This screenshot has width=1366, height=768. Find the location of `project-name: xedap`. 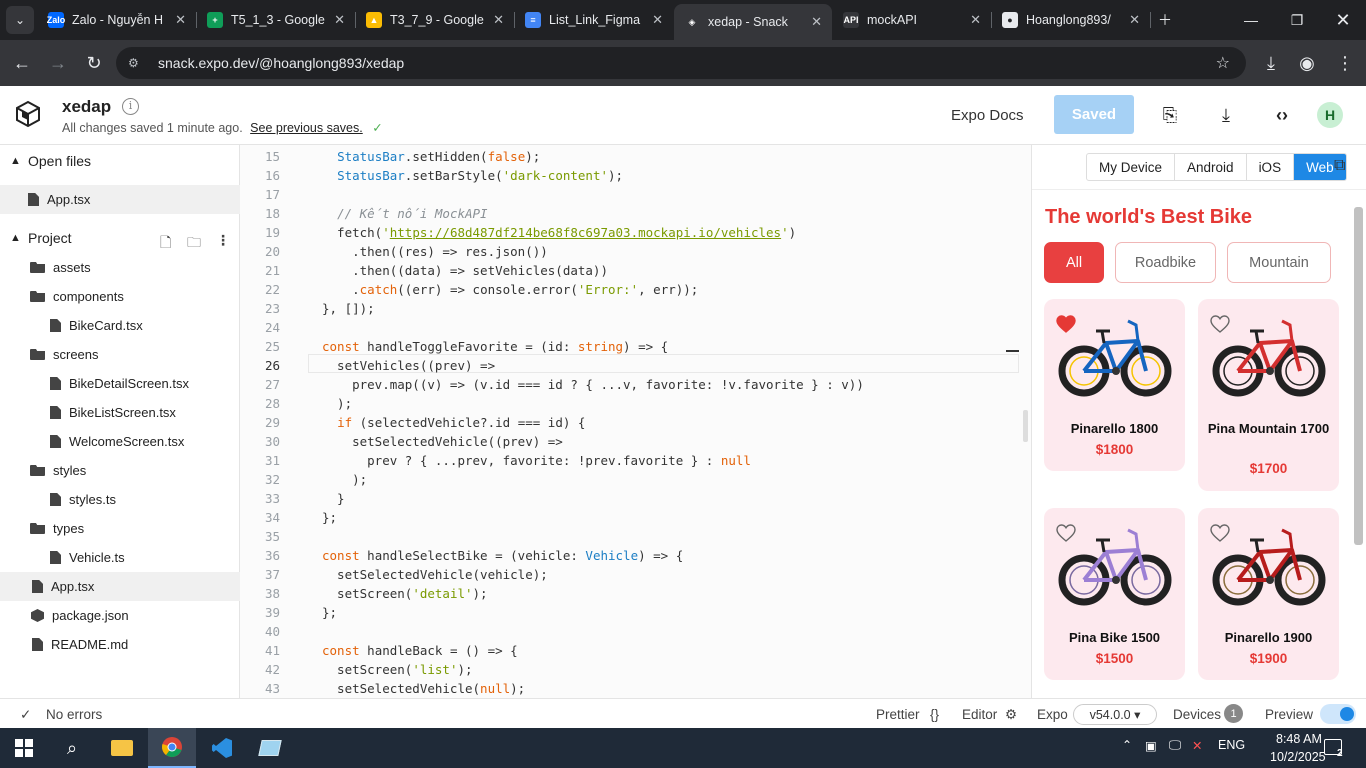

project-name: xedap is located at coordinates (86, 107).